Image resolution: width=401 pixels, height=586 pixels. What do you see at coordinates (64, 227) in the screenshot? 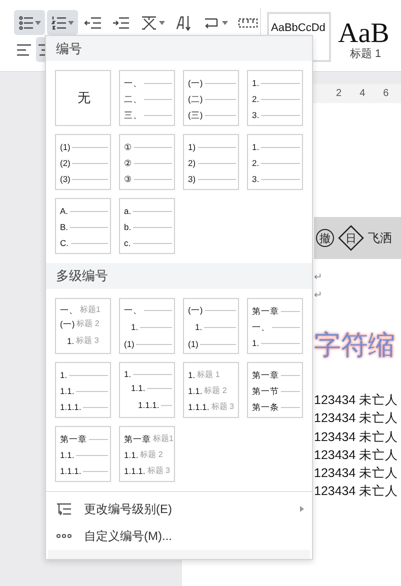
I see `number-label: B.` at bounding box center [64, 227].